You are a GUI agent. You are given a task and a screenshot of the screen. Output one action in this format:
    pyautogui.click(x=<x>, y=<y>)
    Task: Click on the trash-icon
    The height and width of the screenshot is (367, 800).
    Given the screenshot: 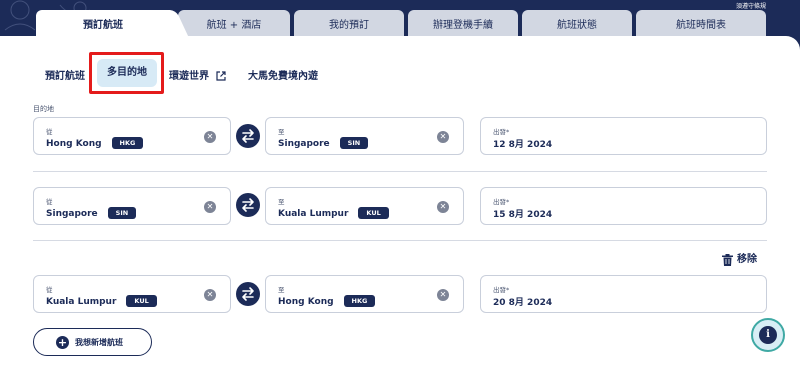 What is the action you would take?
    pyautogui.click(x=727, y=260)
    